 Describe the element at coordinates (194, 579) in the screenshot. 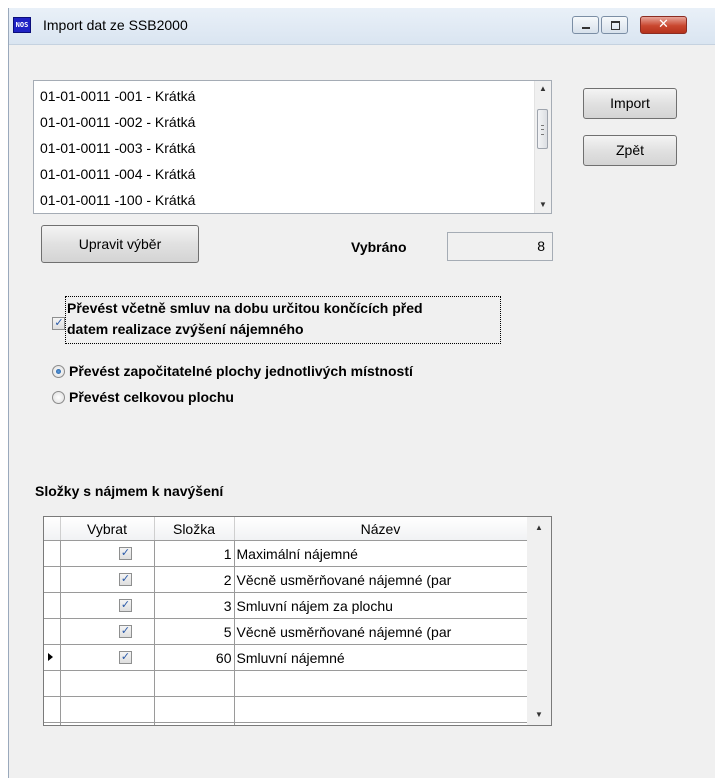

I see `component-cell: 2` at that location.